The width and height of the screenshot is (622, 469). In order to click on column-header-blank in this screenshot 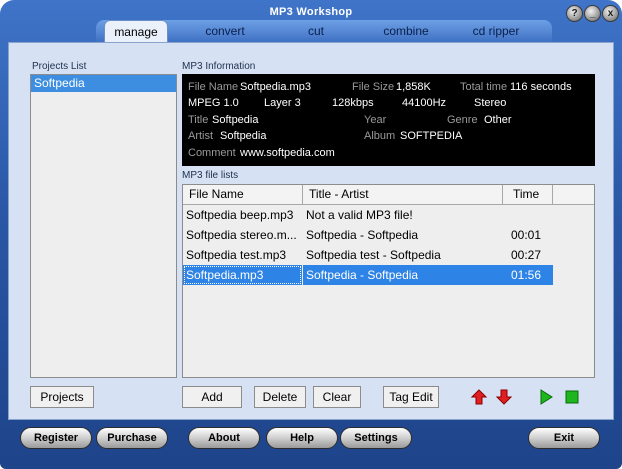, I will do `click(573, 195)`.